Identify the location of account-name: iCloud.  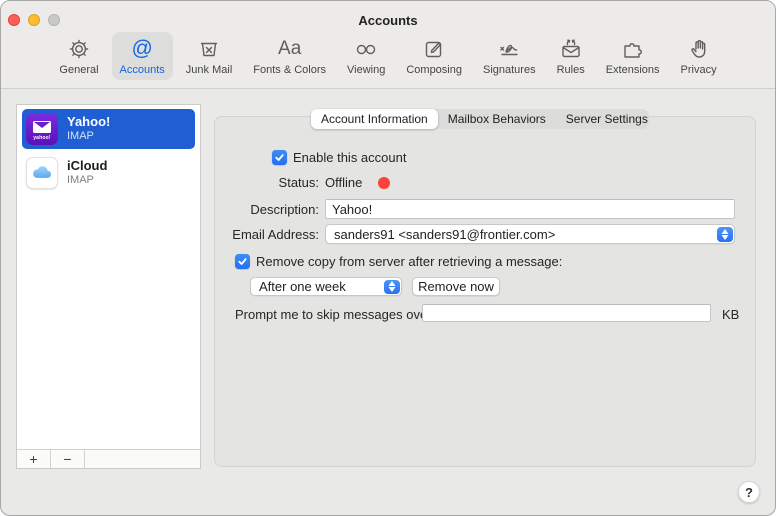
(87, 165).